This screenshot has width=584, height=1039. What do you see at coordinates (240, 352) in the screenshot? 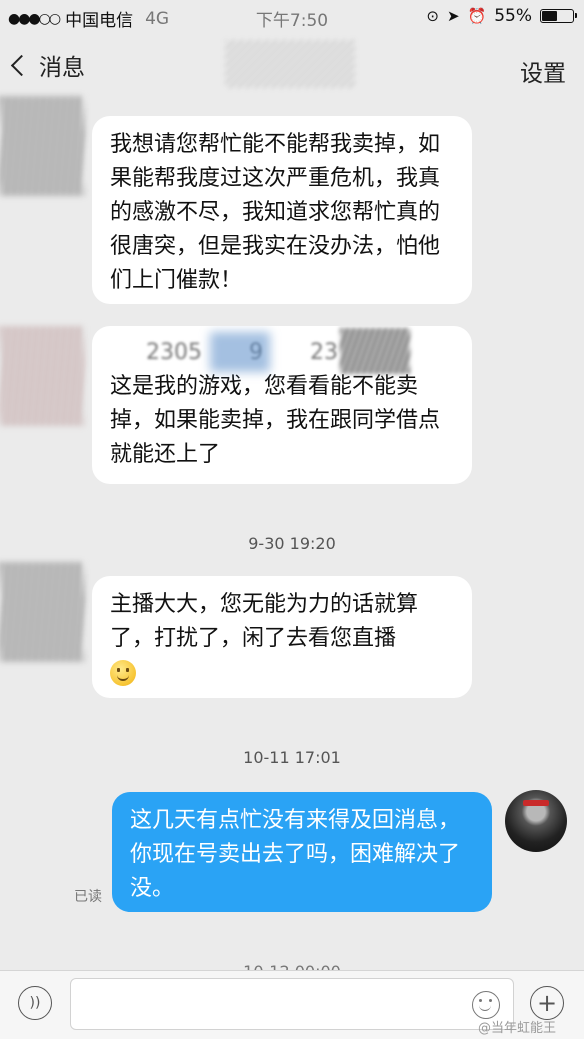
I see `redaction-blue` at bounding box center [240, 352].